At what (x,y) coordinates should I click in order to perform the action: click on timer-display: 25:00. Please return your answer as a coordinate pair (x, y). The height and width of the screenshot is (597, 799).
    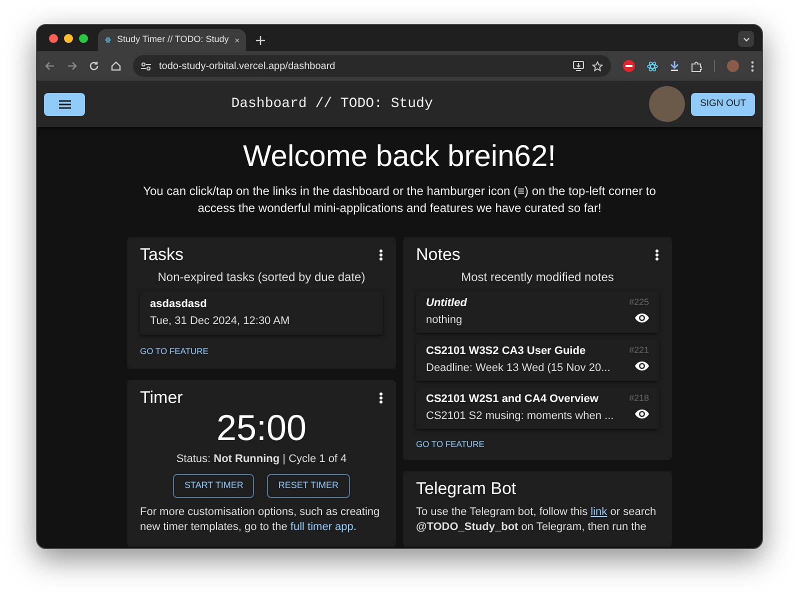
    Looking at the image, I should click on (261, 428).